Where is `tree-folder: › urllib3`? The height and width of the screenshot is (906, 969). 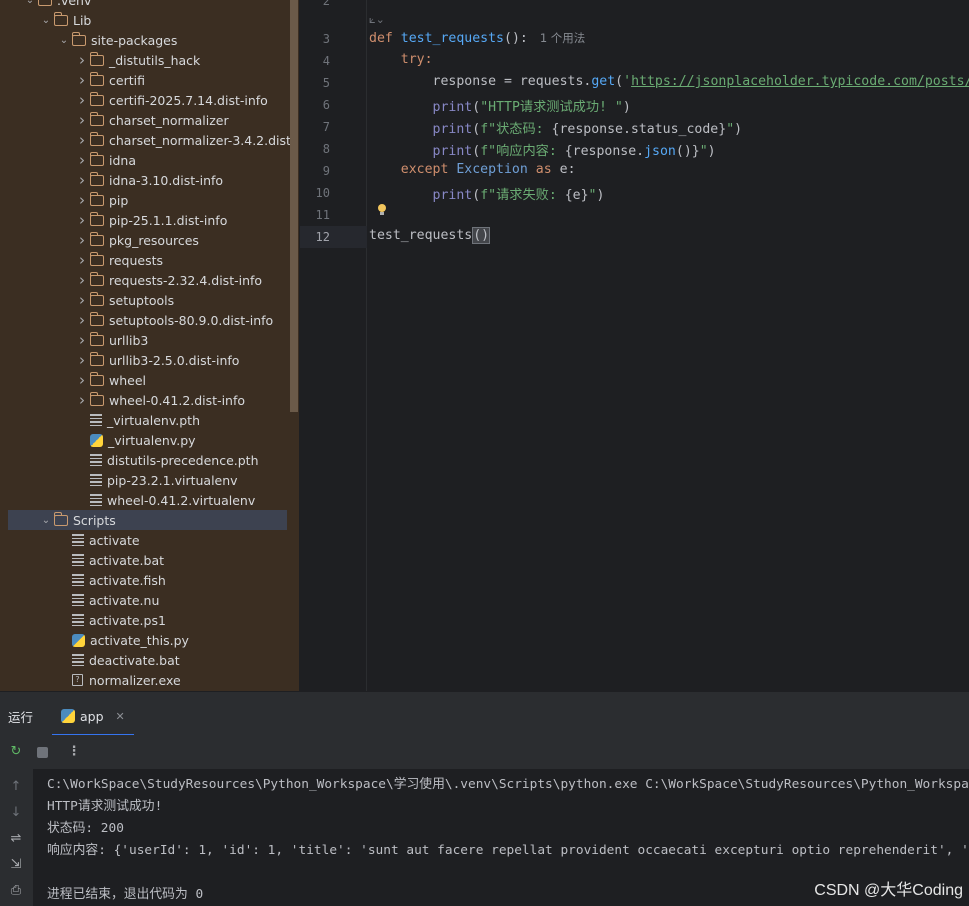
tree-folder: › urllib3 is located at coordinates (149, 340).